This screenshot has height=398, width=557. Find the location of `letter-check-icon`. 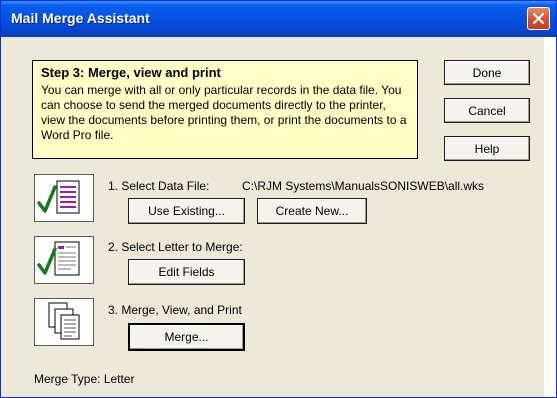

letter-check-icon is located at coordinates (58, 258).